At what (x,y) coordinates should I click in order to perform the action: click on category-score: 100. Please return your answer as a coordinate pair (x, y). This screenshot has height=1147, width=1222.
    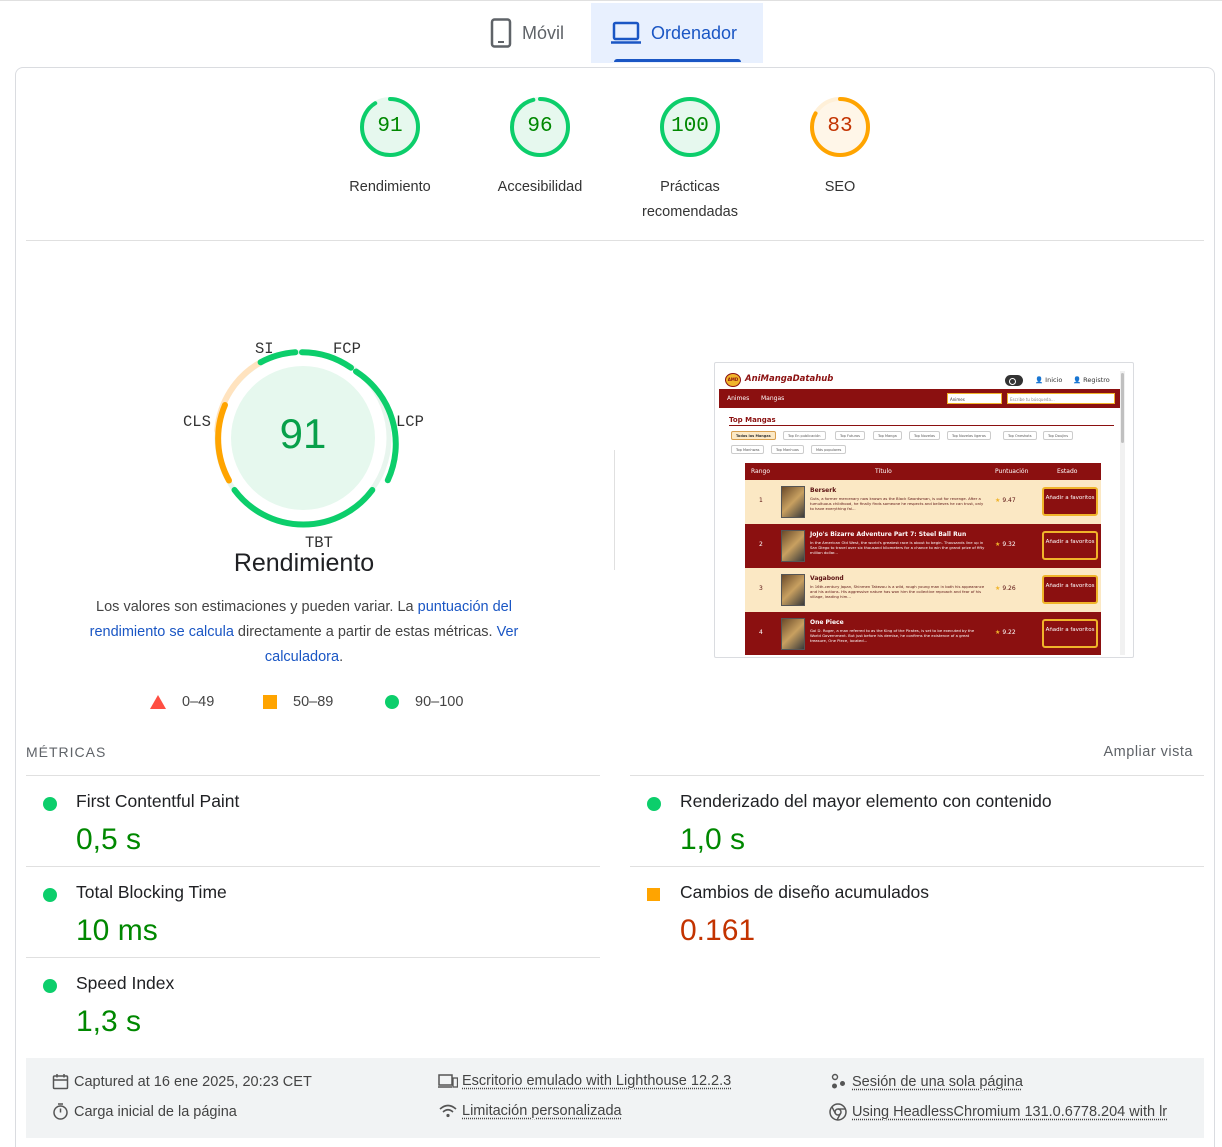
    Looking at the image, I should click on (690, 126).